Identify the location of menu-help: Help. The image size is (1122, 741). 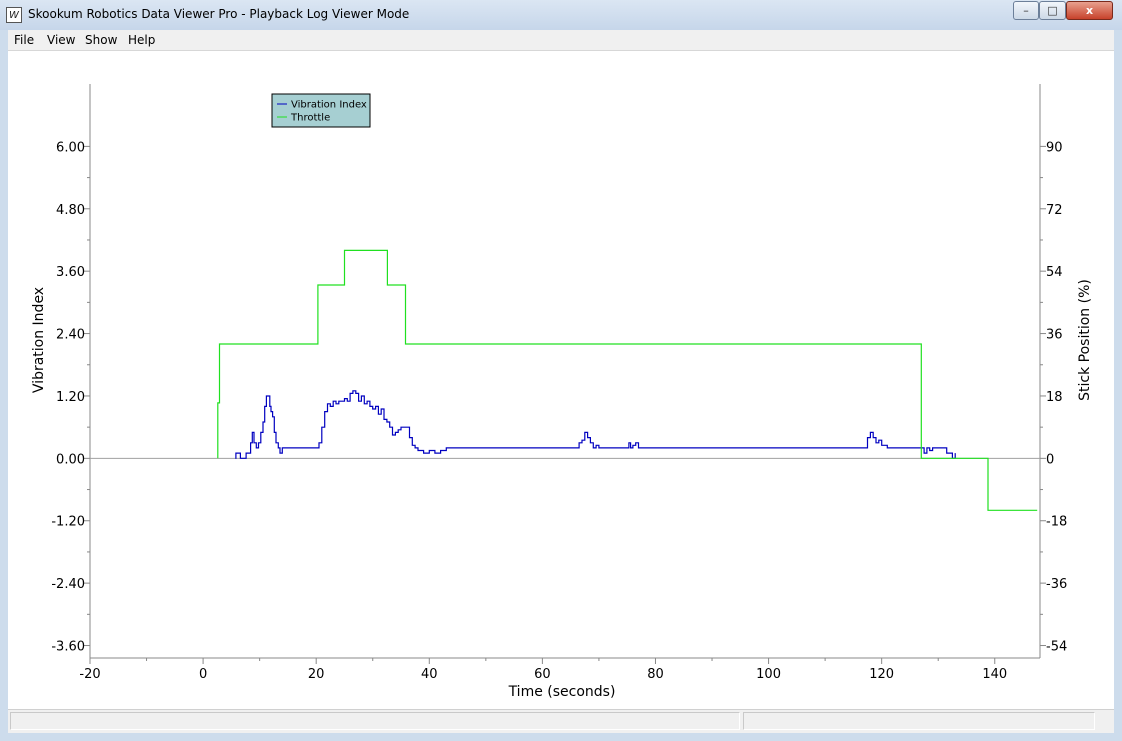
(141, 40).